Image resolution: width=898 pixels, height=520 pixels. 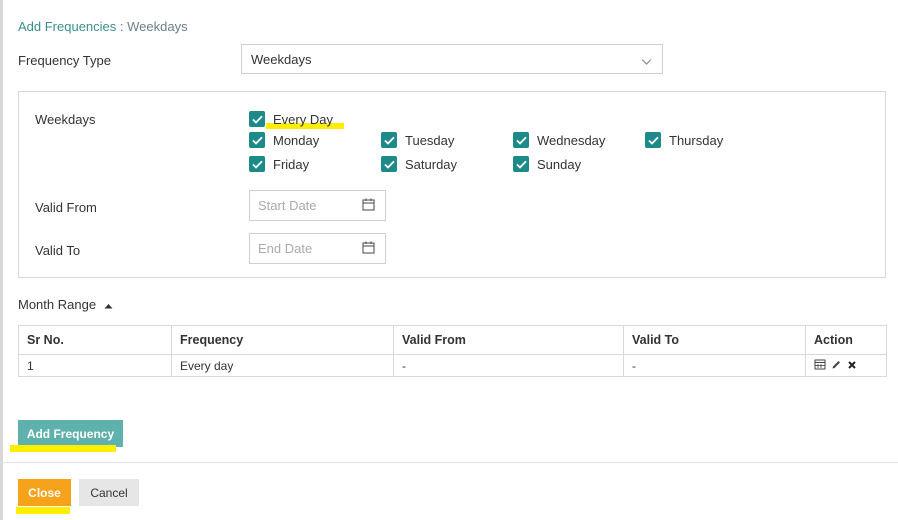 What do you see at coordinates (452, 59) in the screenshot?
I see `frequency-type-select: Weekdays` at bounding box center [452, 59].